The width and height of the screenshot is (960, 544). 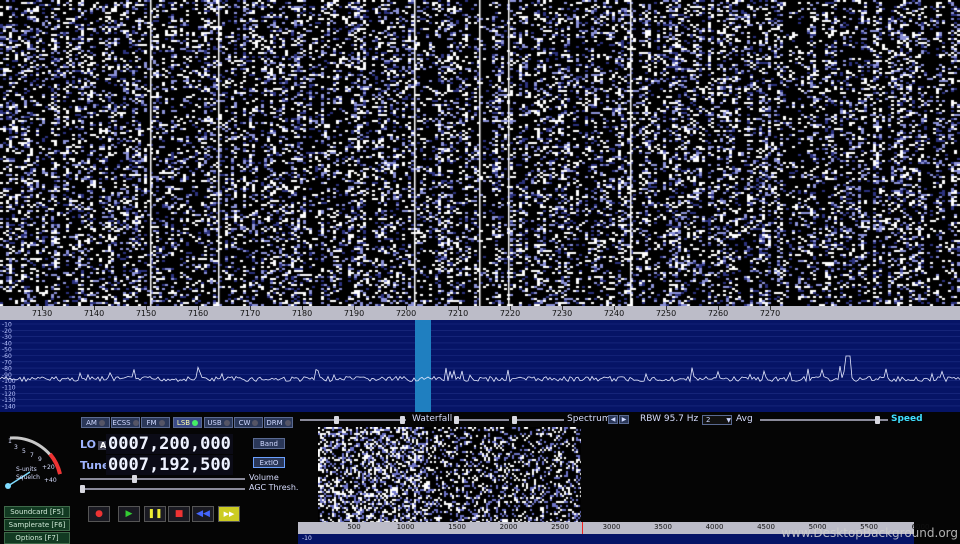 What do you see at coordinates (169, 444) in the screenshot?
I see `lo-value: 0007,200,000` at bounding box center [169, 444].